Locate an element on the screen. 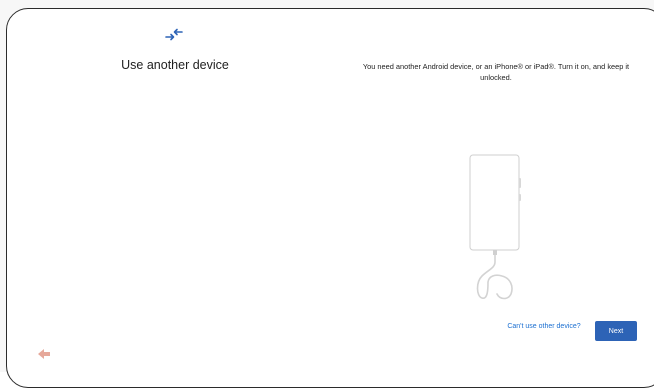 This screenshot has height=388, width=654. back-arrow-icon is located at coordinates (44, 354).